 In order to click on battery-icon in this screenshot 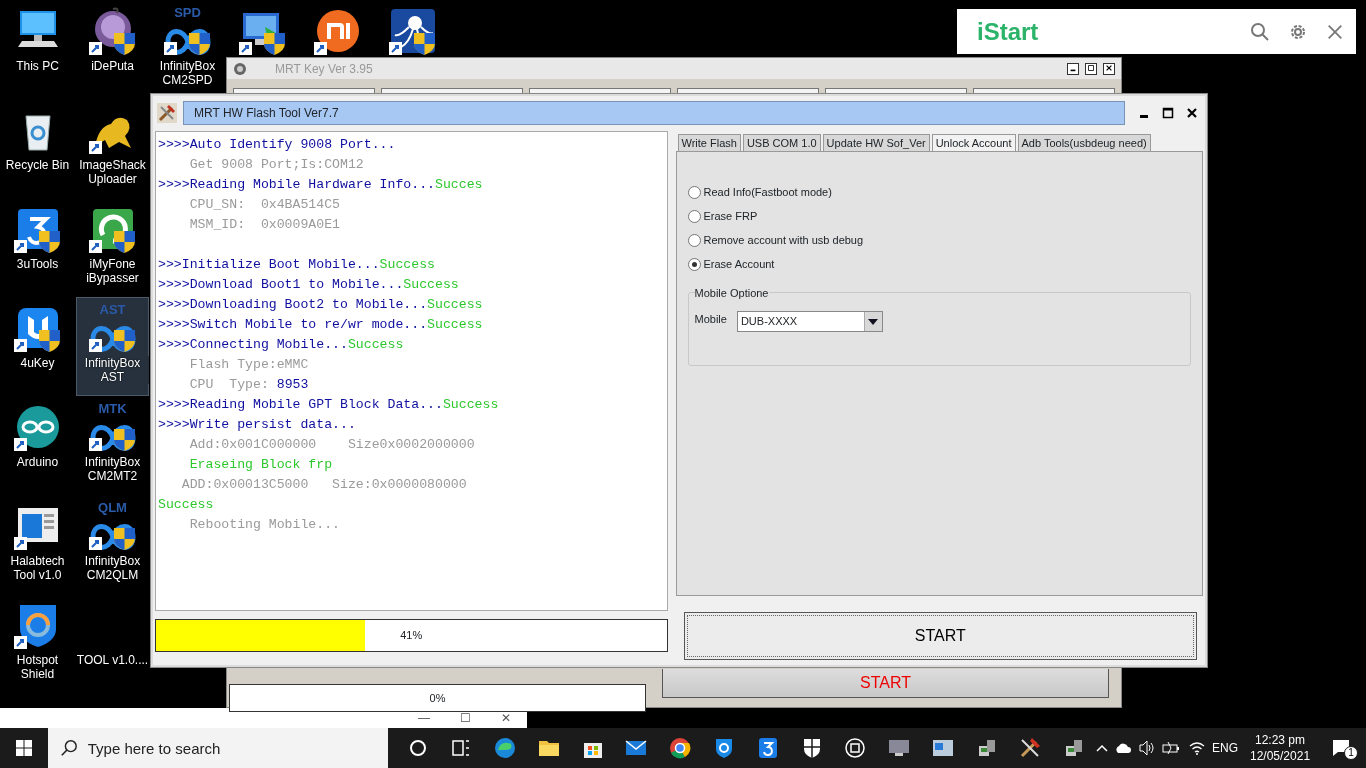, I will do `click(1172, 748)`.